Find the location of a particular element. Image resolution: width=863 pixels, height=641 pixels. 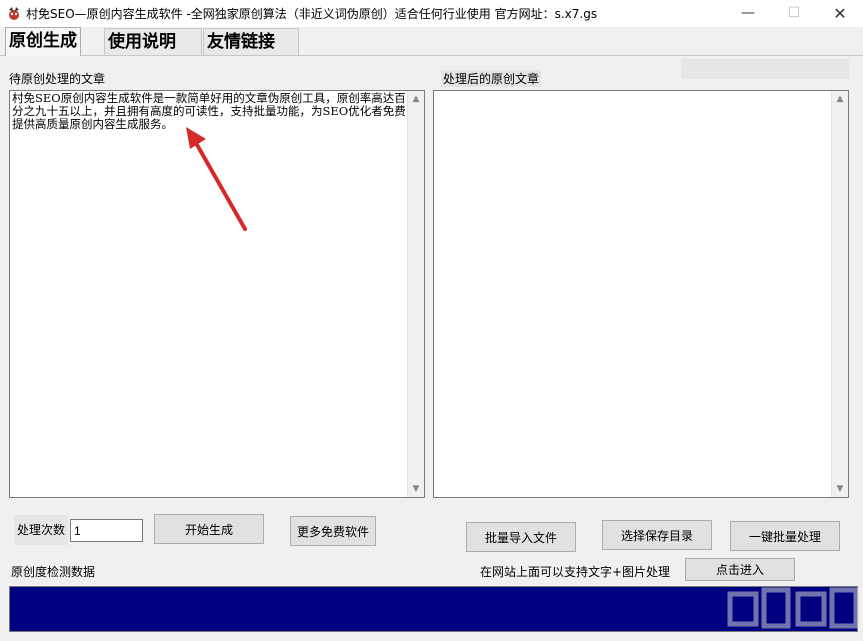

tab-friend-links: 友情链接 is located at coordinates (251, 41).